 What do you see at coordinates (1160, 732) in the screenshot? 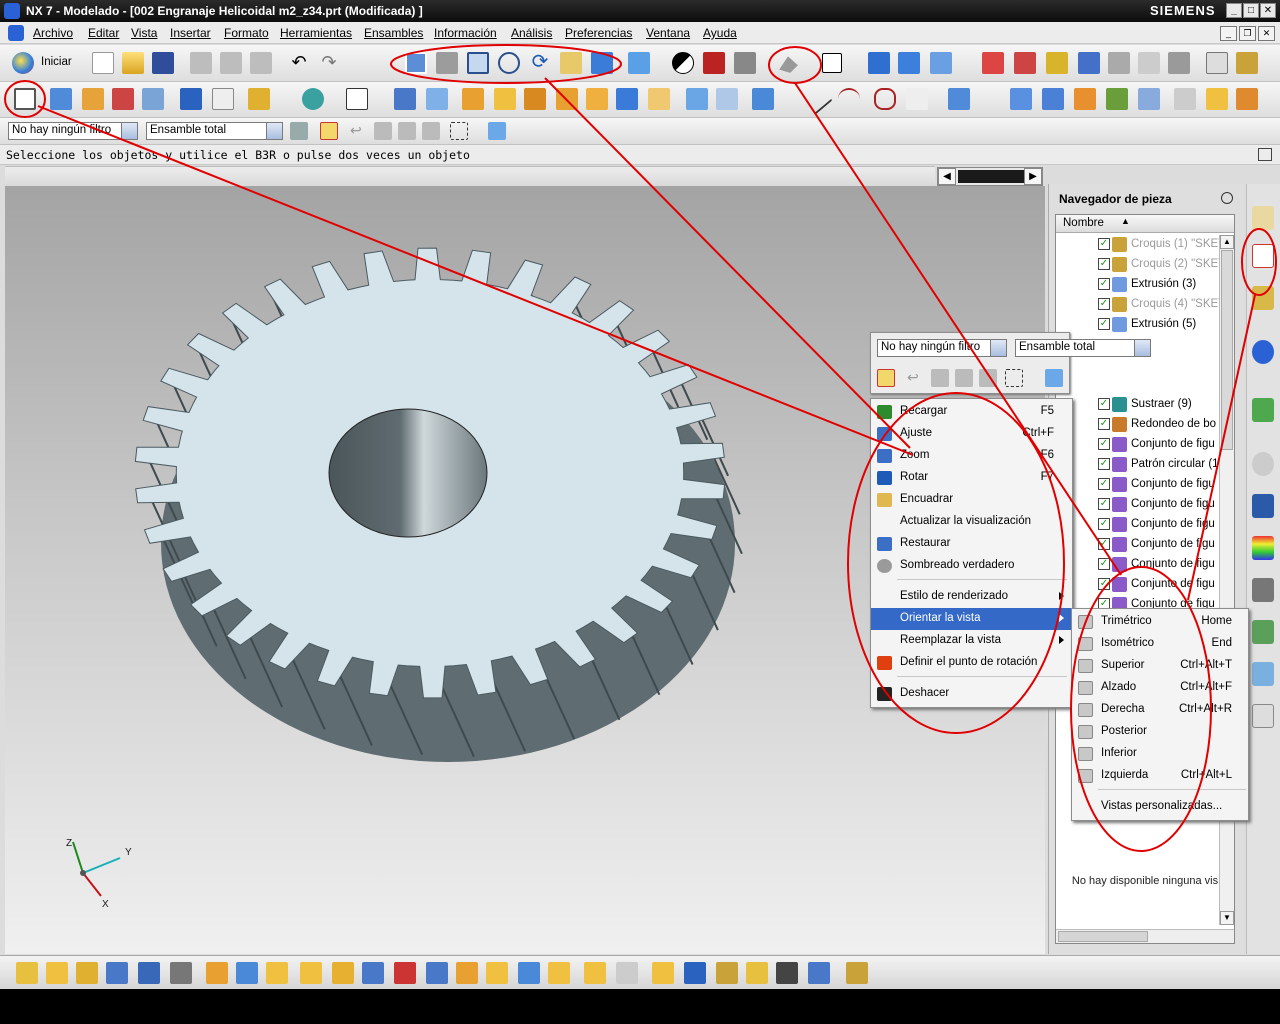
I see `orient-item: Posterior` at bounding box center [1160, 732].